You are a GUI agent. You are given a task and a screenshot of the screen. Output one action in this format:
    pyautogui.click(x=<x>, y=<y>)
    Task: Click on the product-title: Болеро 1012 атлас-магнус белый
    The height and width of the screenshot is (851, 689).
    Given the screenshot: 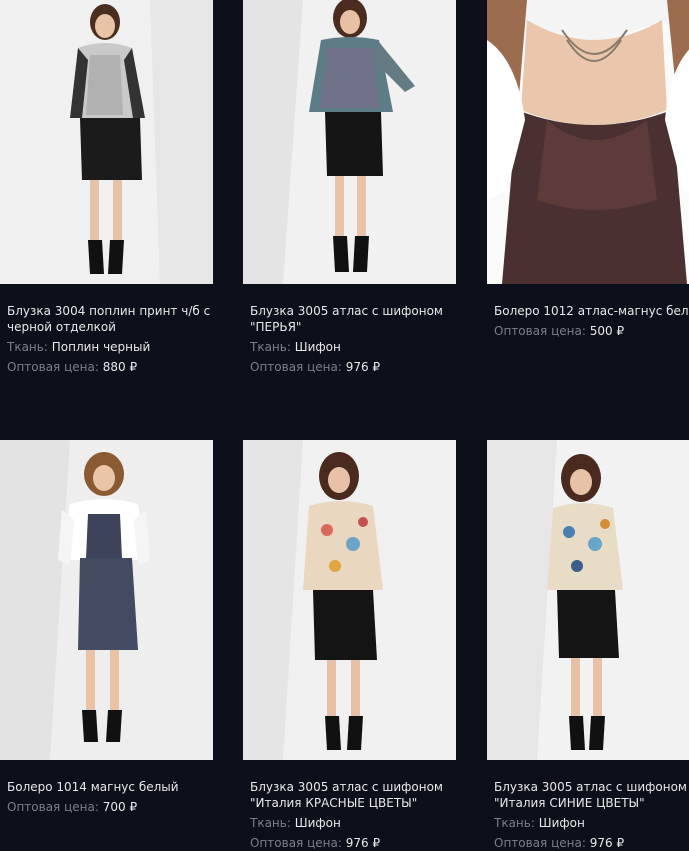 What is the action you would take?
    pyautogui.click(x=588, y=311)
    